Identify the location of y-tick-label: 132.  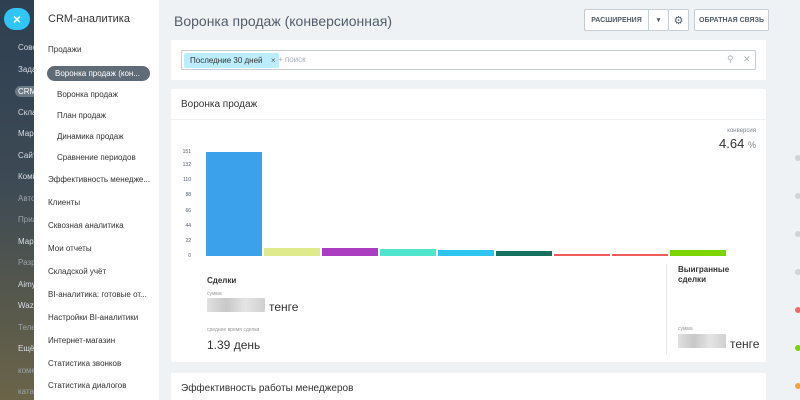
(186, 165).